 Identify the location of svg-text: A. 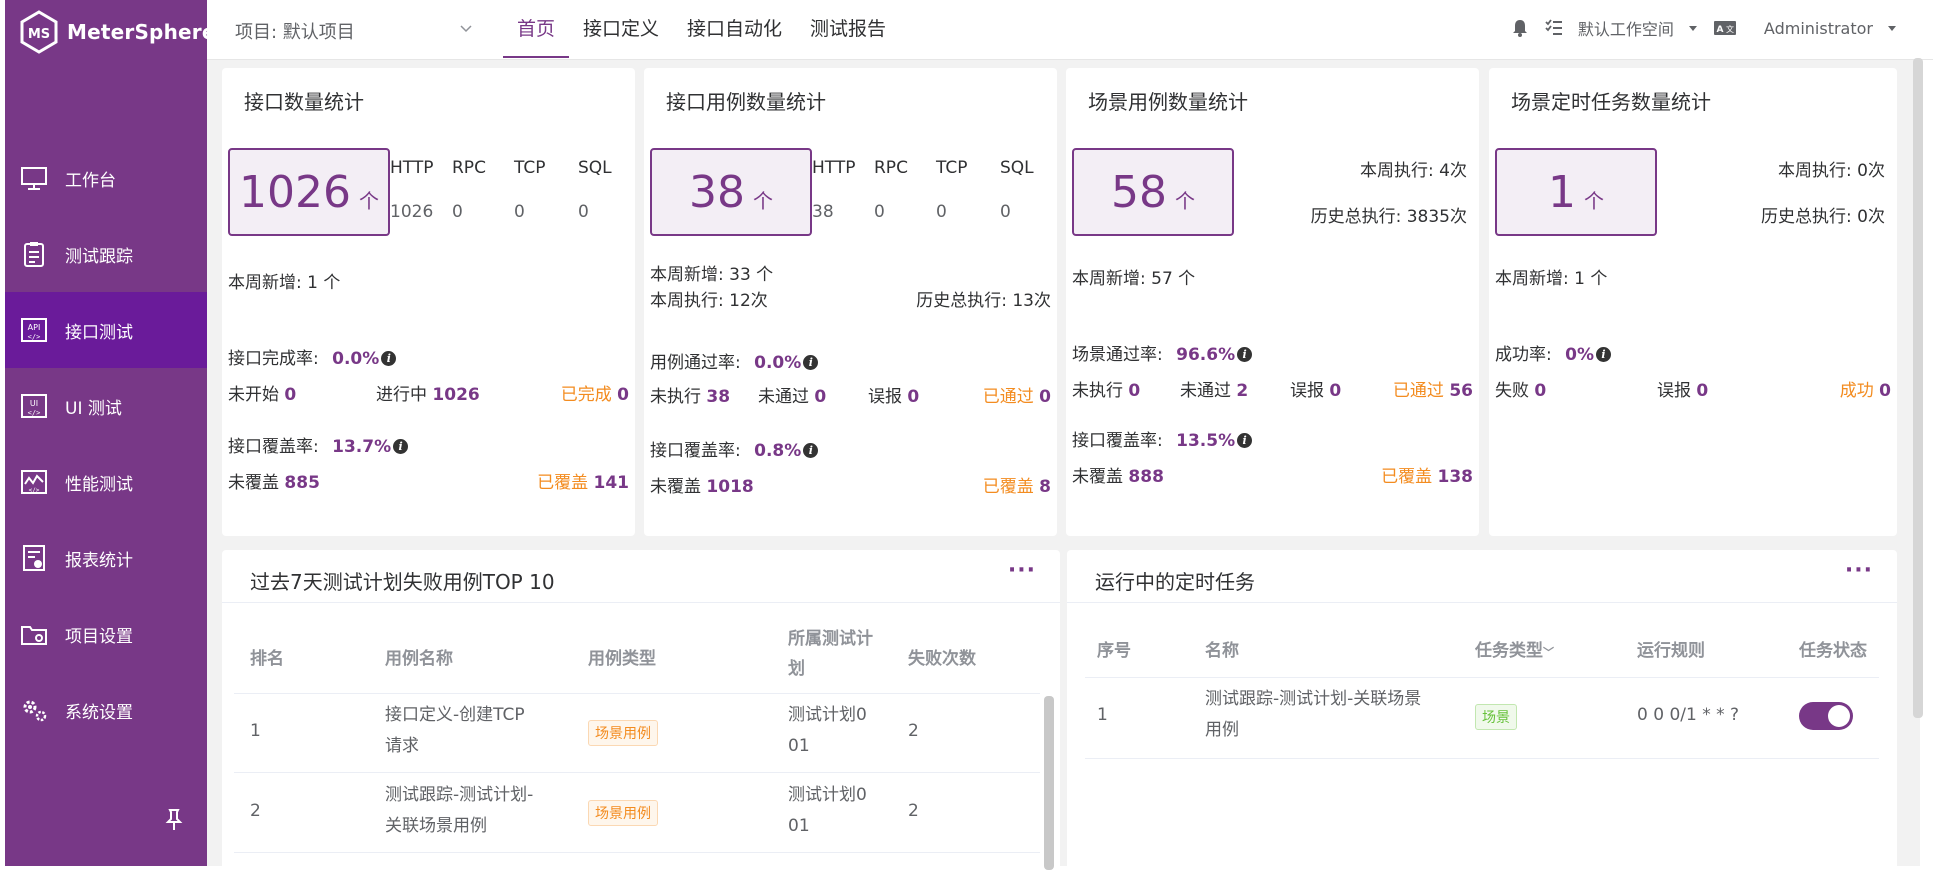
(1719, 30).